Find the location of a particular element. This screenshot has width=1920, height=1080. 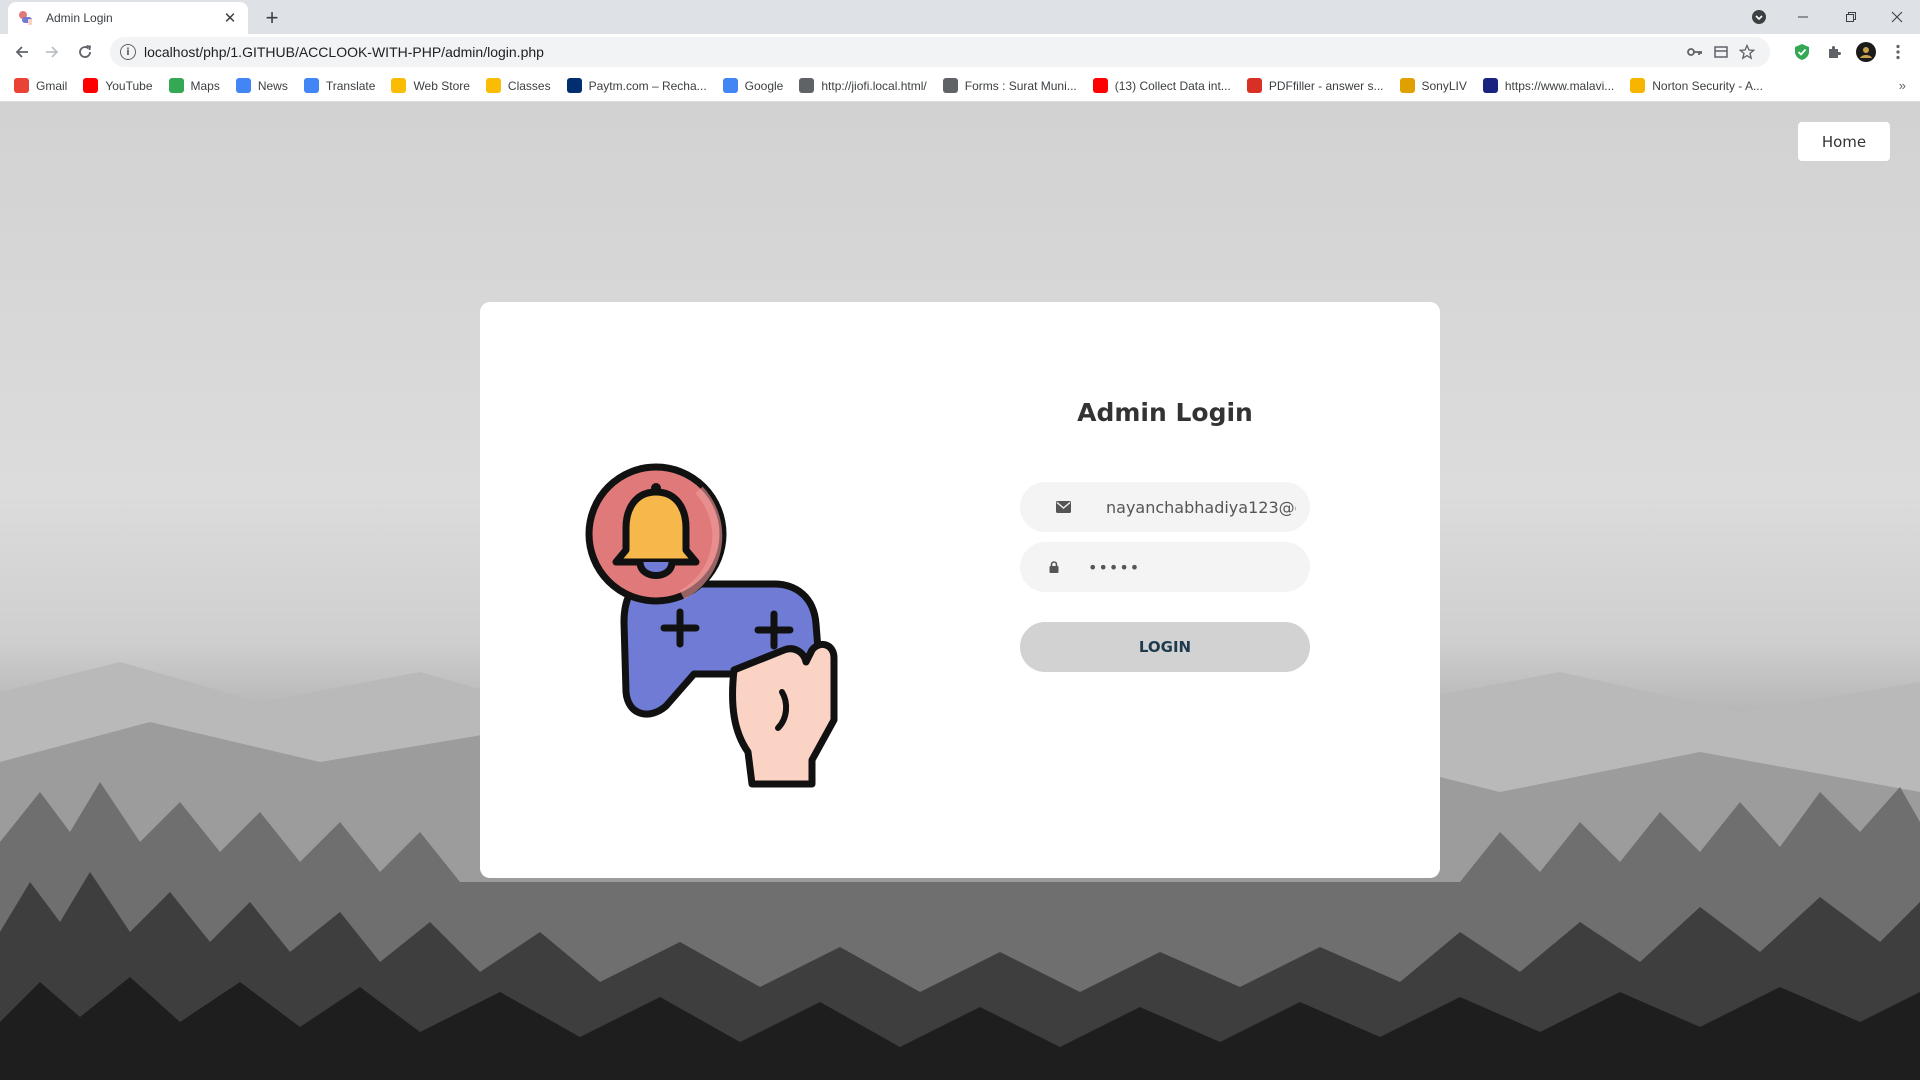

tab-search-icon is located at coordinates (1721, 52).